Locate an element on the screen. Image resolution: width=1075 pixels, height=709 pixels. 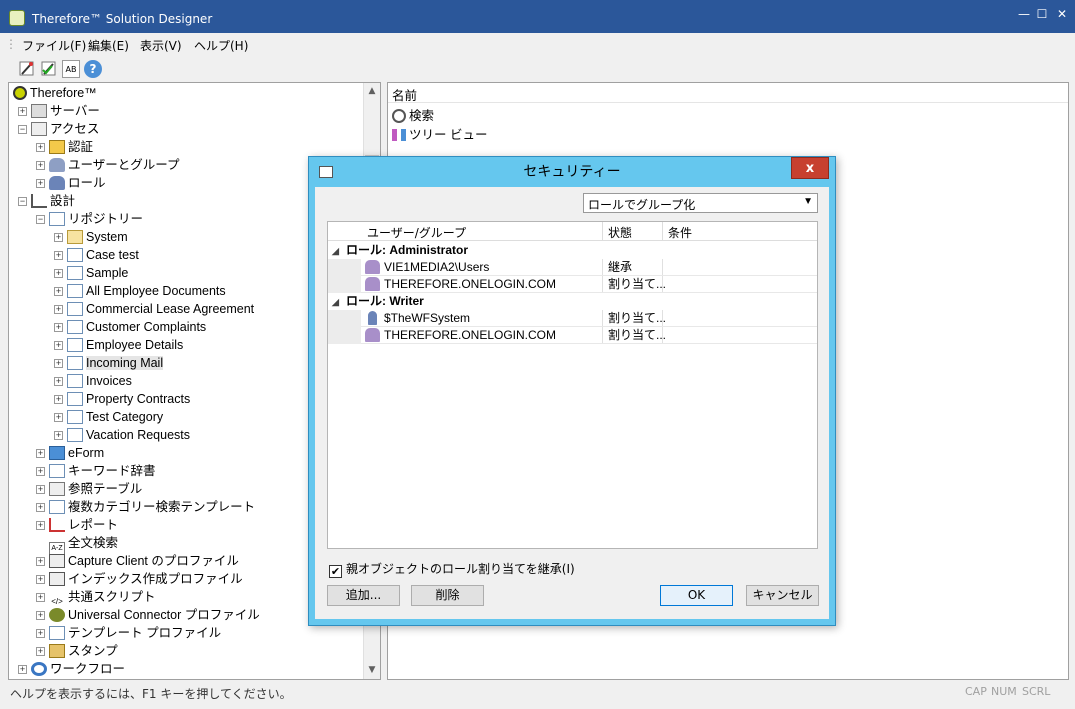
inherit-checkbox: ✔ 親オブジェクトのロール割り当てを継承(I) is located at coordinates (452, 569).